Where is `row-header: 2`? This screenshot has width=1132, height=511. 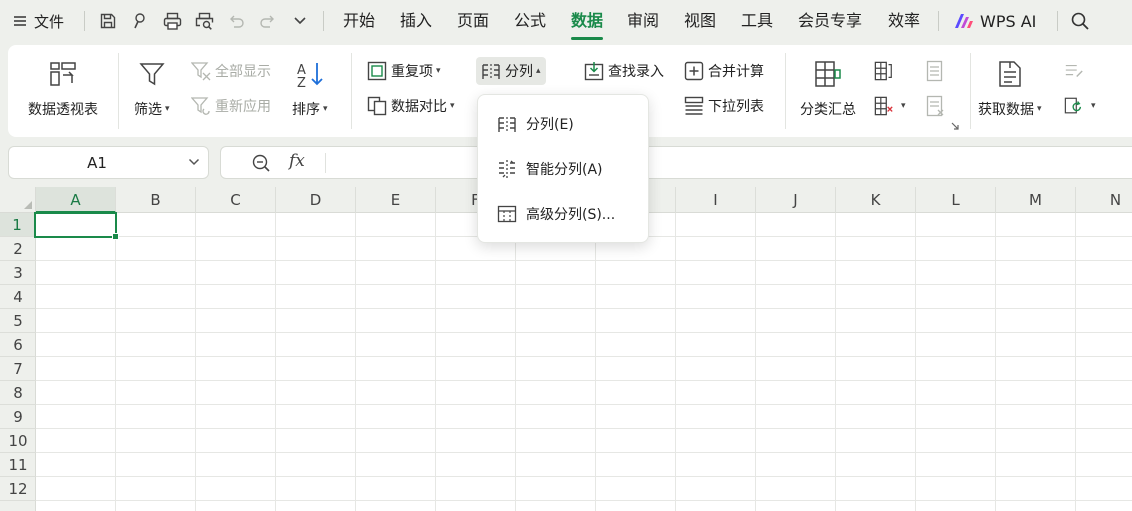
row-header: 2 is located at coordinates (18, 249).